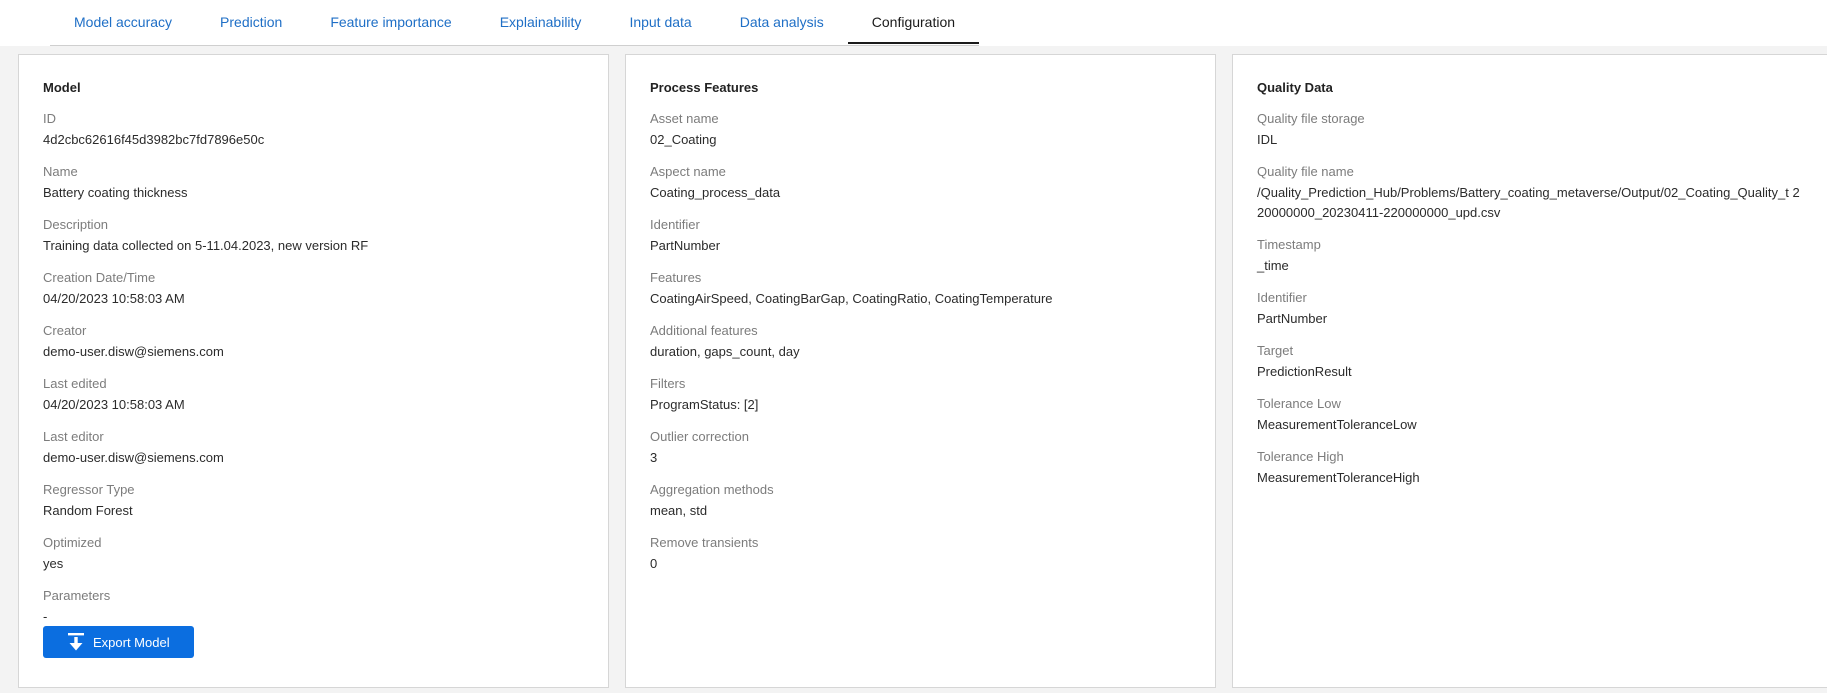  Describe the element at coordinates (99, 277) in the screenshot. I see `field-label: Creation Date/Time` at that location.